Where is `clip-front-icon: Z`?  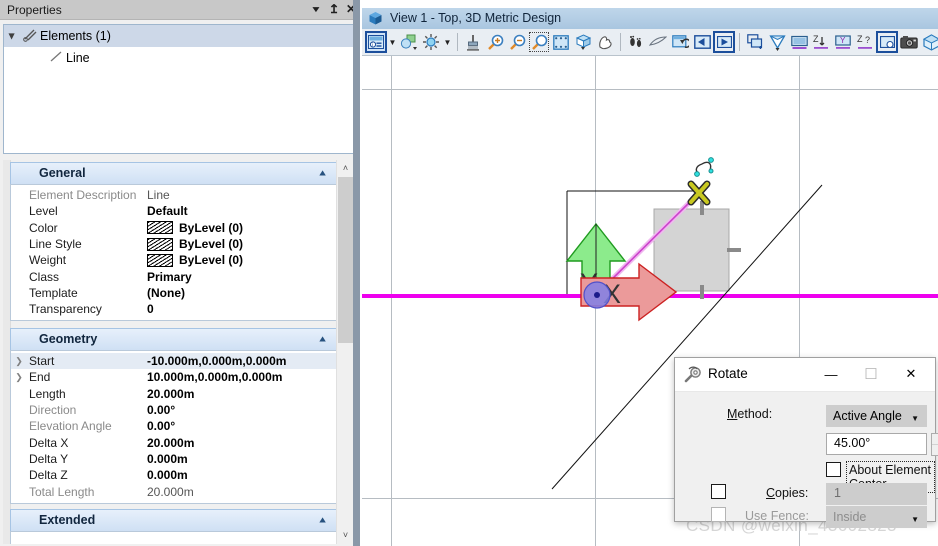 clip-front-icon: Z is located at coordinates (821, 42).